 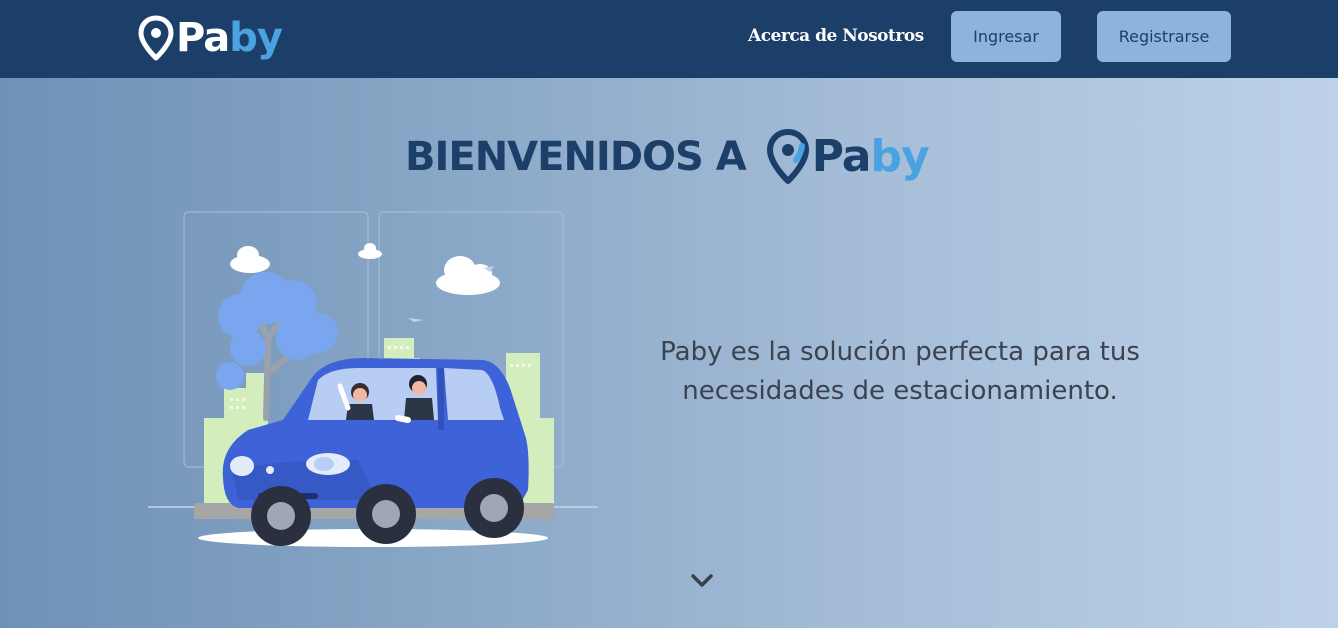 I want to click on register-button: Registrarse, so click(x=1164, y=36).